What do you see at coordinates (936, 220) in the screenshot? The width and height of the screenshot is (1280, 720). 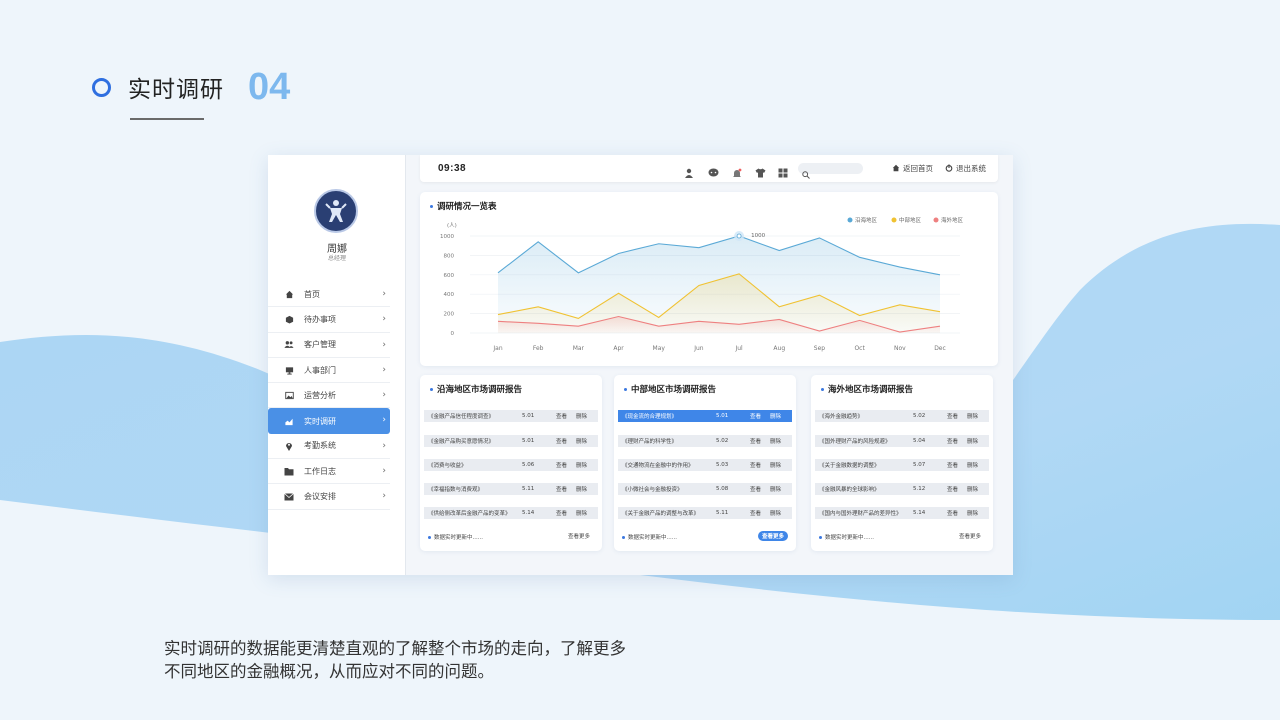 I see `legend-swatch` at bounding box center [936, 220].